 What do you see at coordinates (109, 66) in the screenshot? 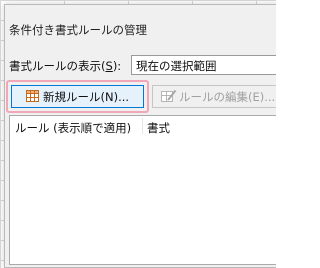
I see `show-rules-accel-key: S` at bounding box center [109, 66].